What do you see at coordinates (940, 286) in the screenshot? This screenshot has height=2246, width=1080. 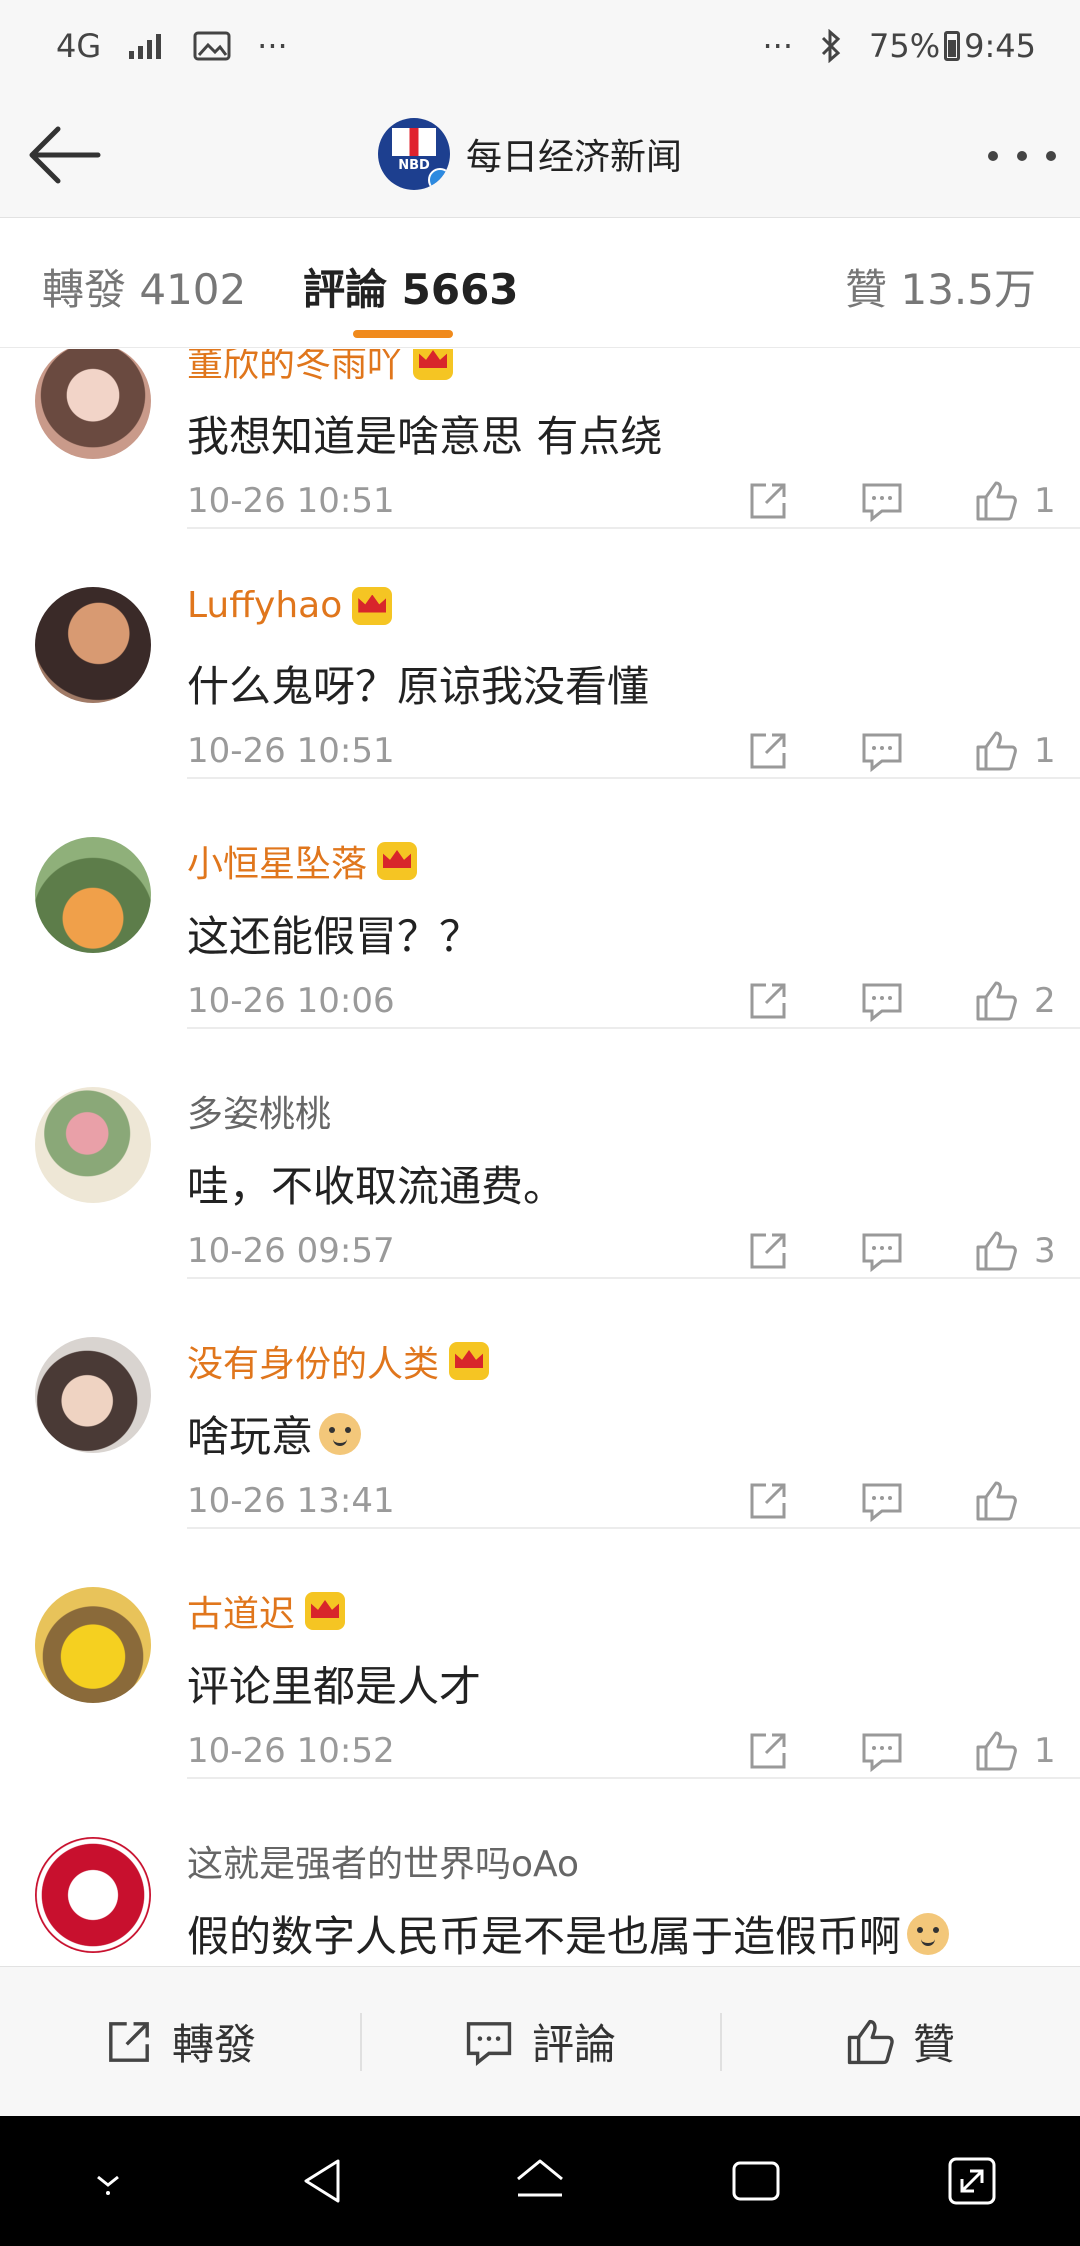 I see `tab-likes: 贊 13.5万` at bounding box center [940, 286].